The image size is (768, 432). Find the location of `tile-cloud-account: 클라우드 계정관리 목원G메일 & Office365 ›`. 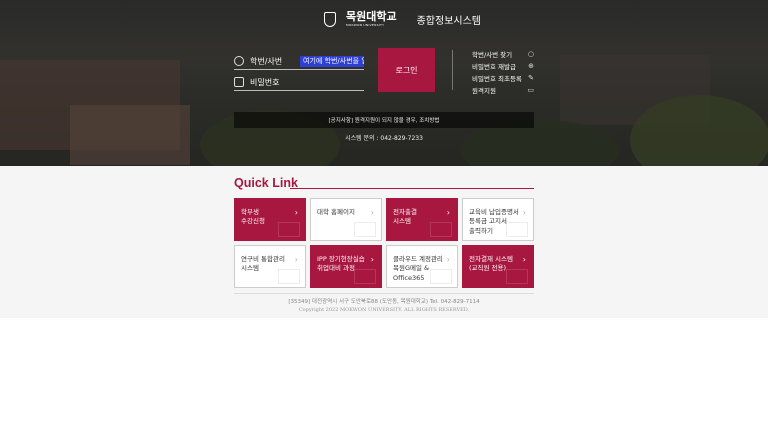

tile-cloud-account: 클라우드 계정관리 목원G메일 & Office365 › is located at coordinates (422, 266).